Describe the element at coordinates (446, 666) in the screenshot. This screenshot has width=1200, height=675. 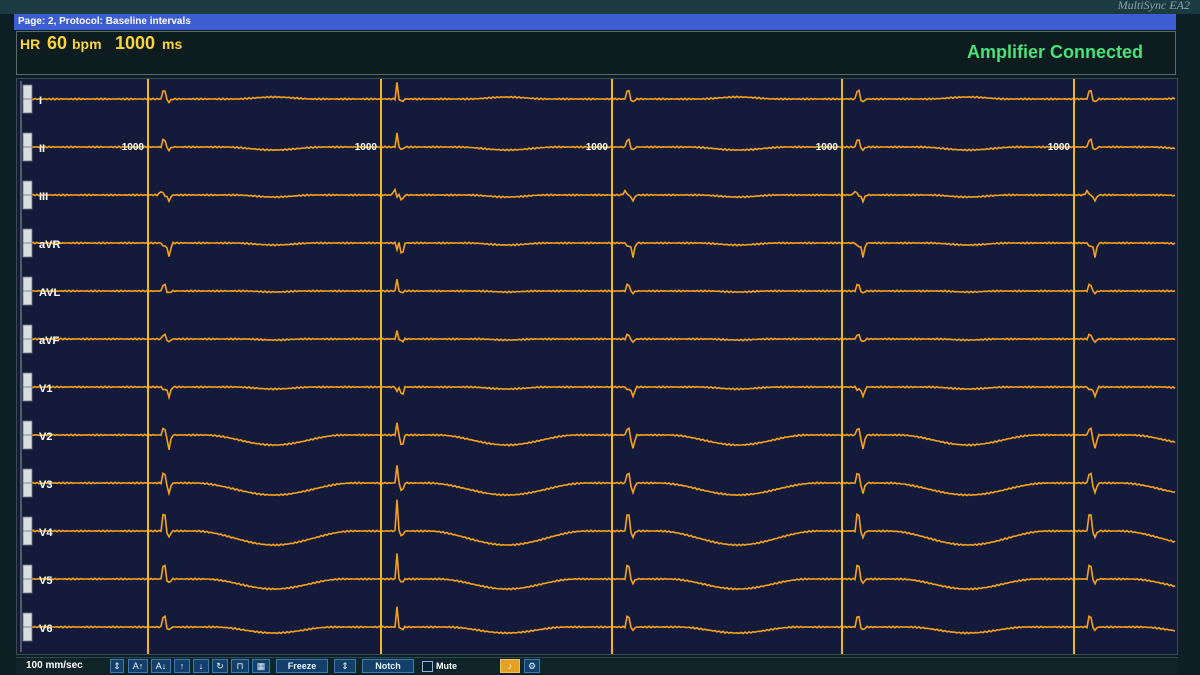
I see `mute-label: Mute` at that location.